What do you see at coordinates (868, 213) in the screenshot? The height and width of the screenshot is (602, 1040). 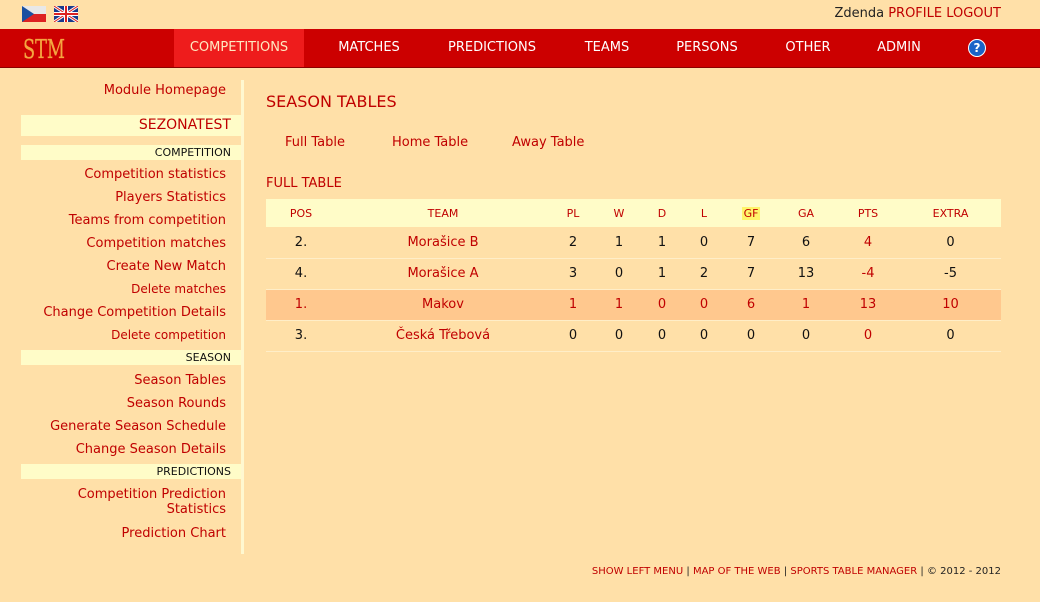 I see `col-pts: PTS` at bounding box center [868, 213].